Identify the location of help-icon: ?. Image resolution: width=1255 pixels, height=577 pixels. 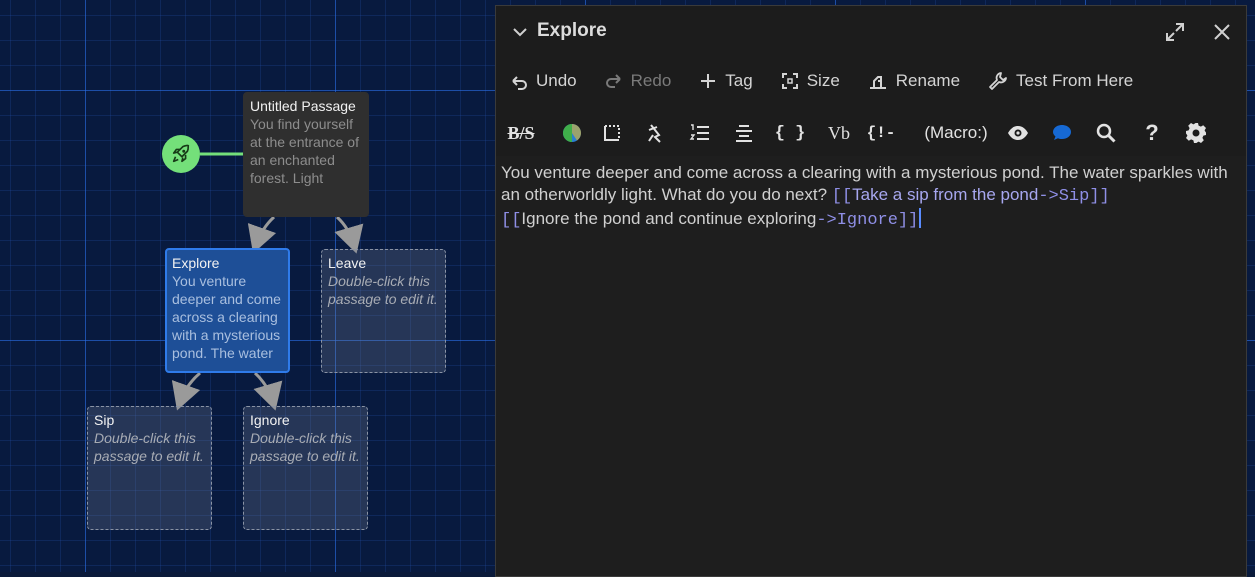
(1152, 132).